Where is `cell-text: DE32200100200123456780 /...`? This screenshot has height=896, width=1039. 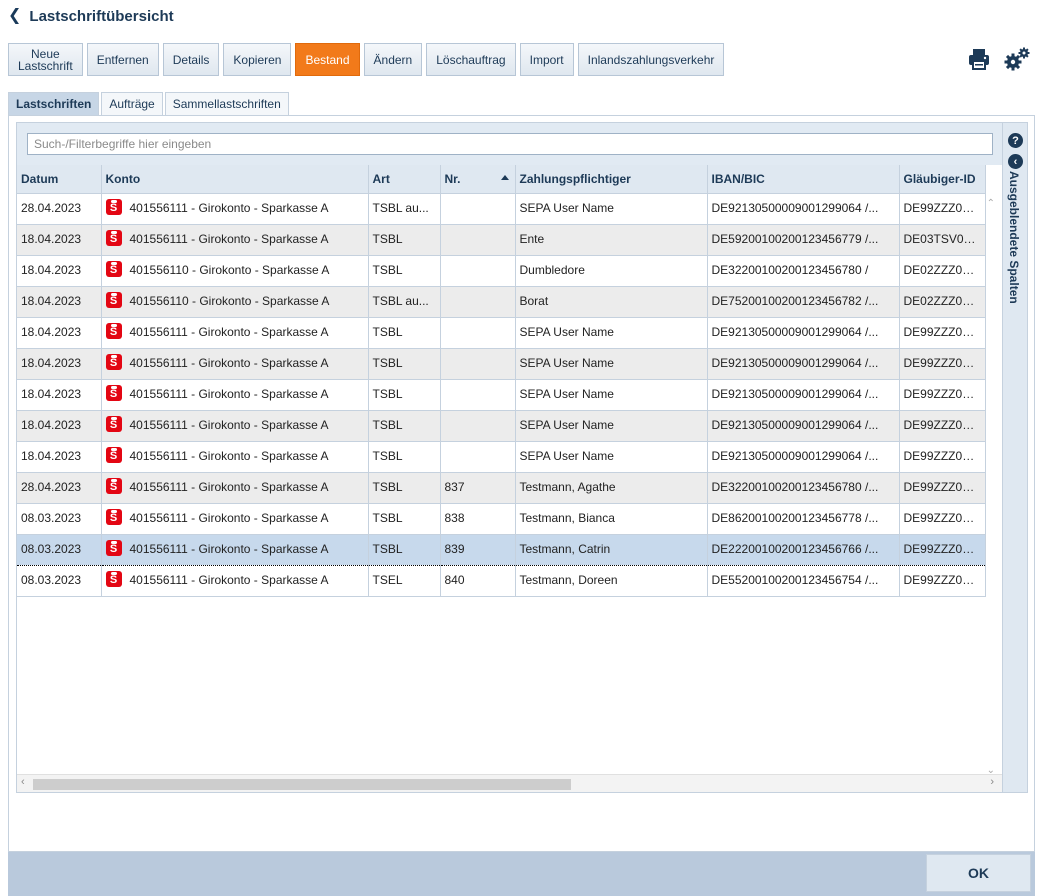 cell-text: DE32200100200123456780 /... is located at coordinates (795, 486).